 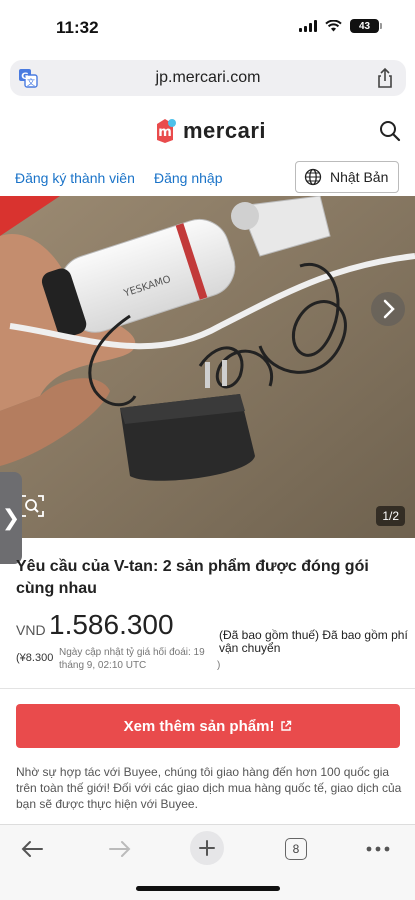 I want to click on tab-count: 8, so click(x=296, y=849).